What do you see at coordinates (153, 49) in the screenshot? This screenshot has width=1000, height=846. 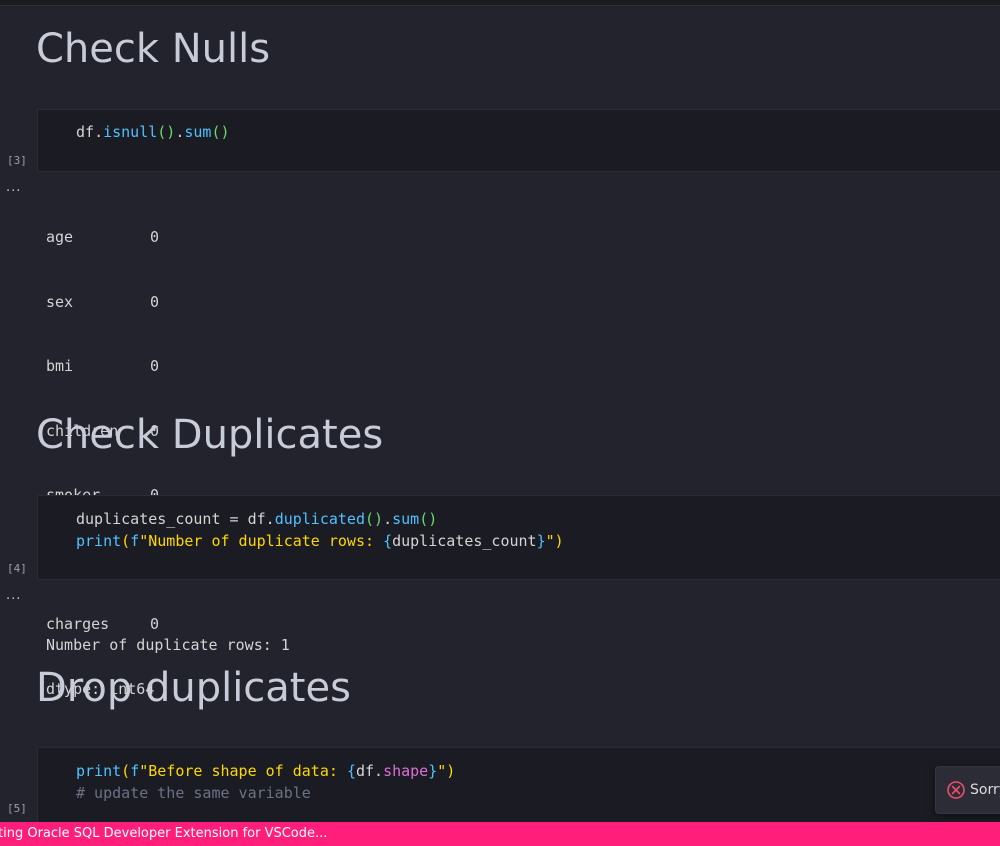 I see `markdown-heading-check-nulls: Check Nulls` at bounding box center [153, 49].